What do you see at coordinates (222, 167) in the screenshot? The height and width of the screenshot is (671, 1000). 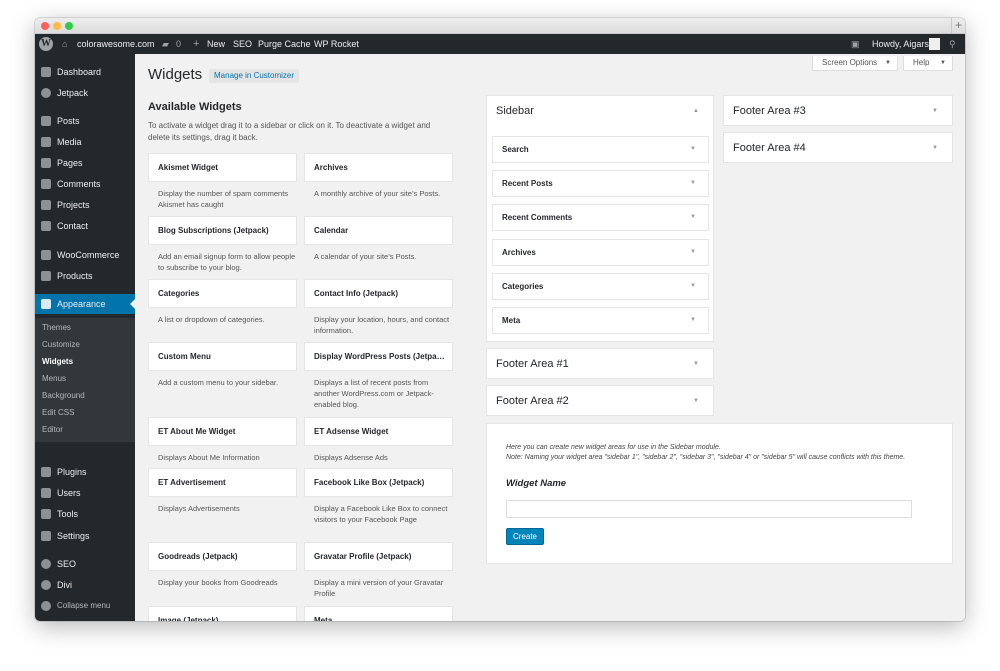 I see `widget-akismet: Akismet Widget` at bounding box center [222, 167].